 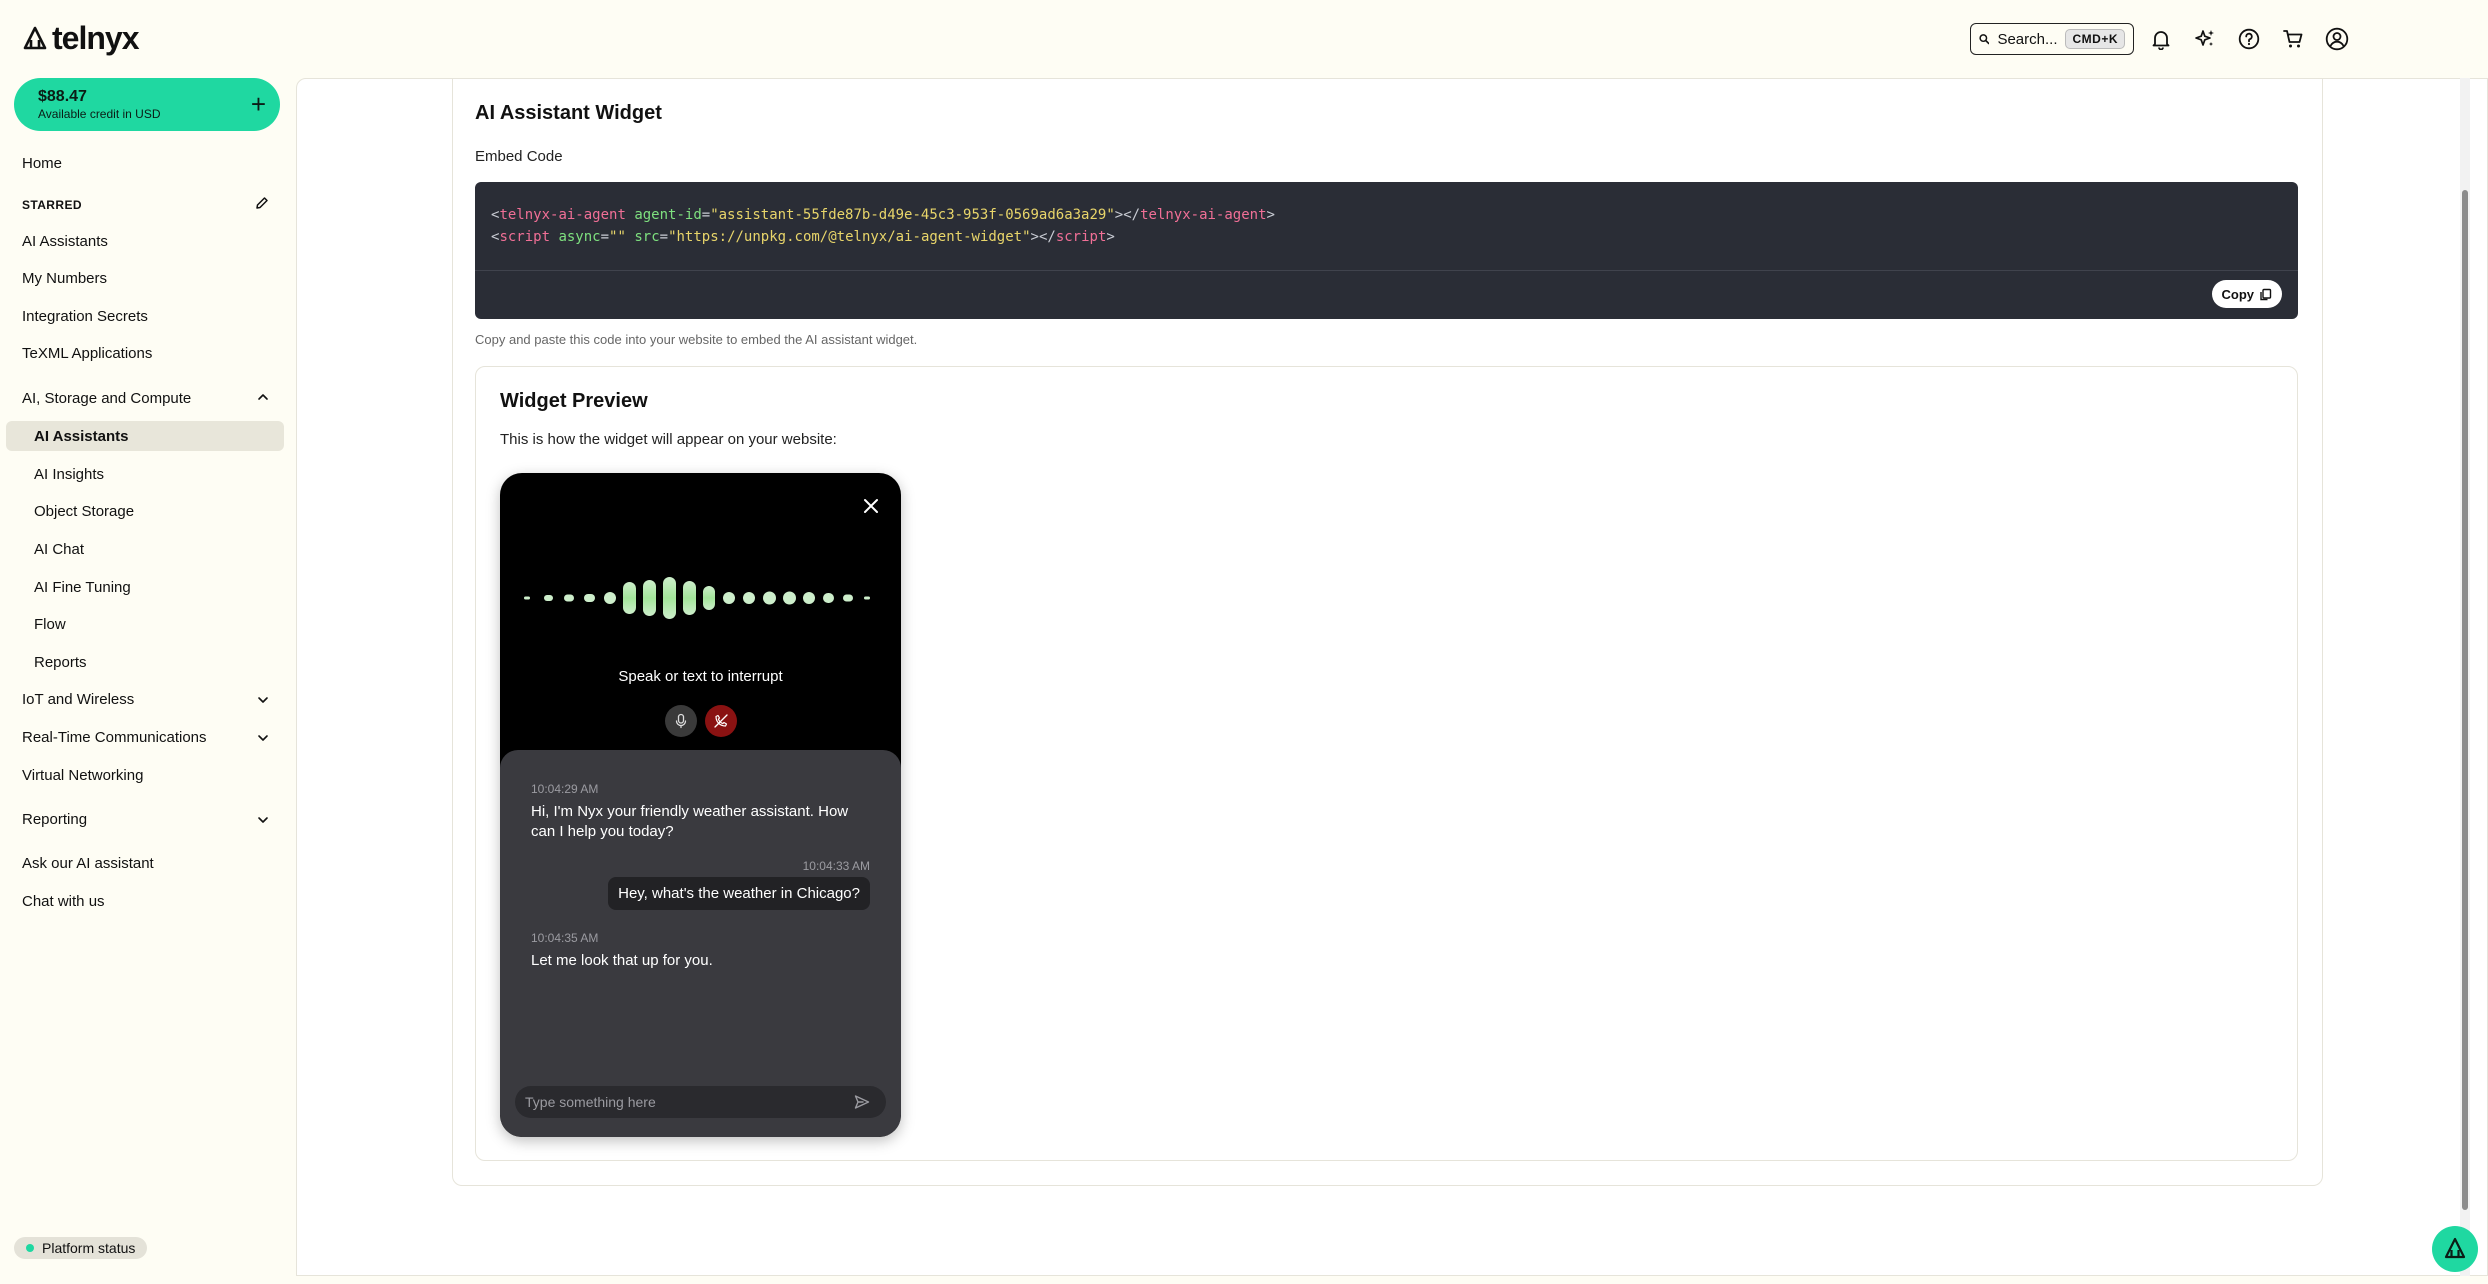 I want to click on cart-button, so click(x=2293, y=39).